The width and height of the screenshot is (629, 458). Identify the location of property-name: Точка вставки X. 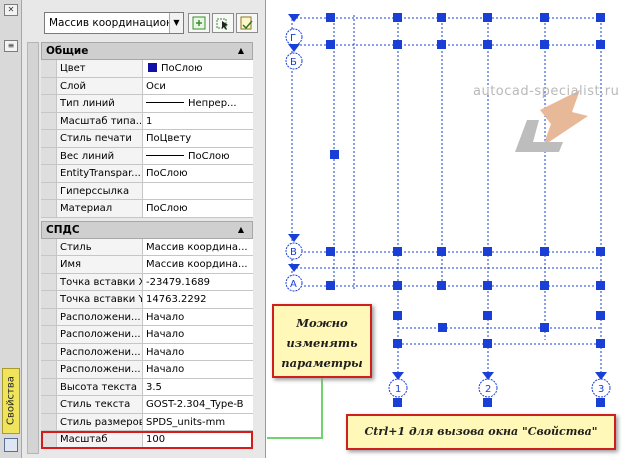
(100, 281).